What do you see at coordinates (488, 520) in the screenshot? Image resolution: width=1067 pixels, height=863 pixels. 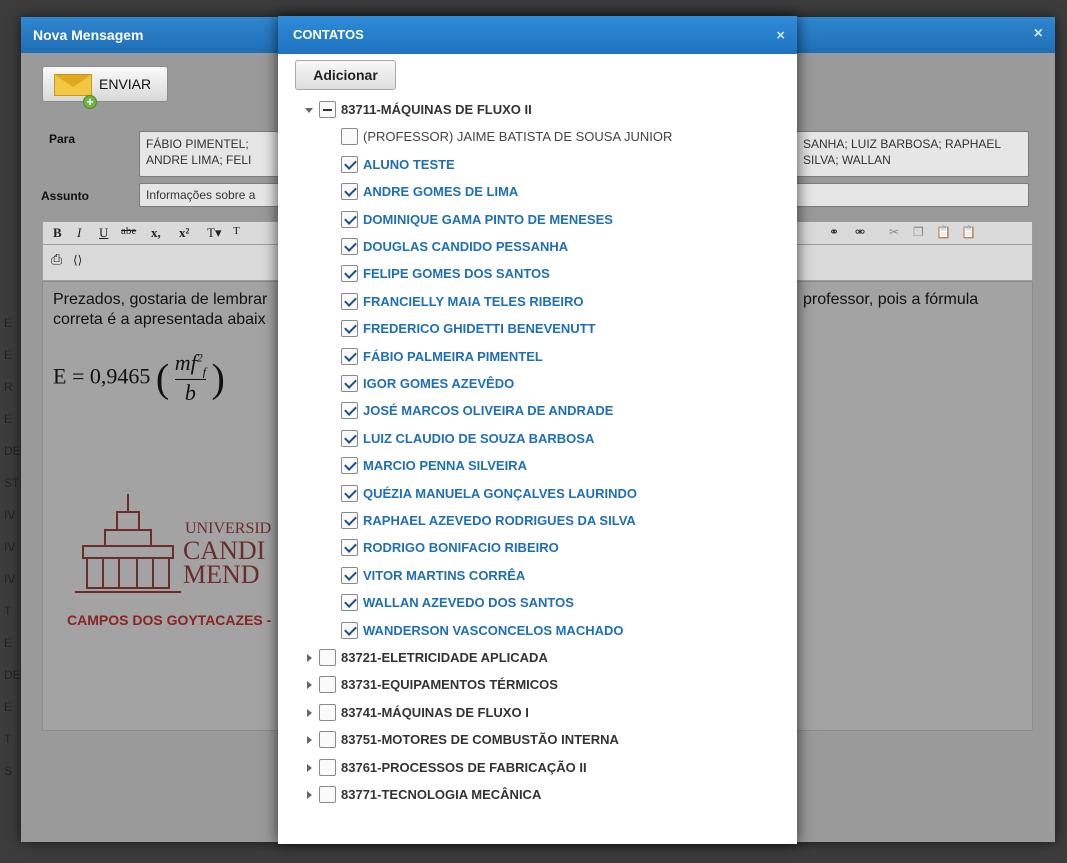 I see `contact-item: RAPHAEL AZEVEDO RODRIGUES DA SILVA` at bounding box center [488, 520].